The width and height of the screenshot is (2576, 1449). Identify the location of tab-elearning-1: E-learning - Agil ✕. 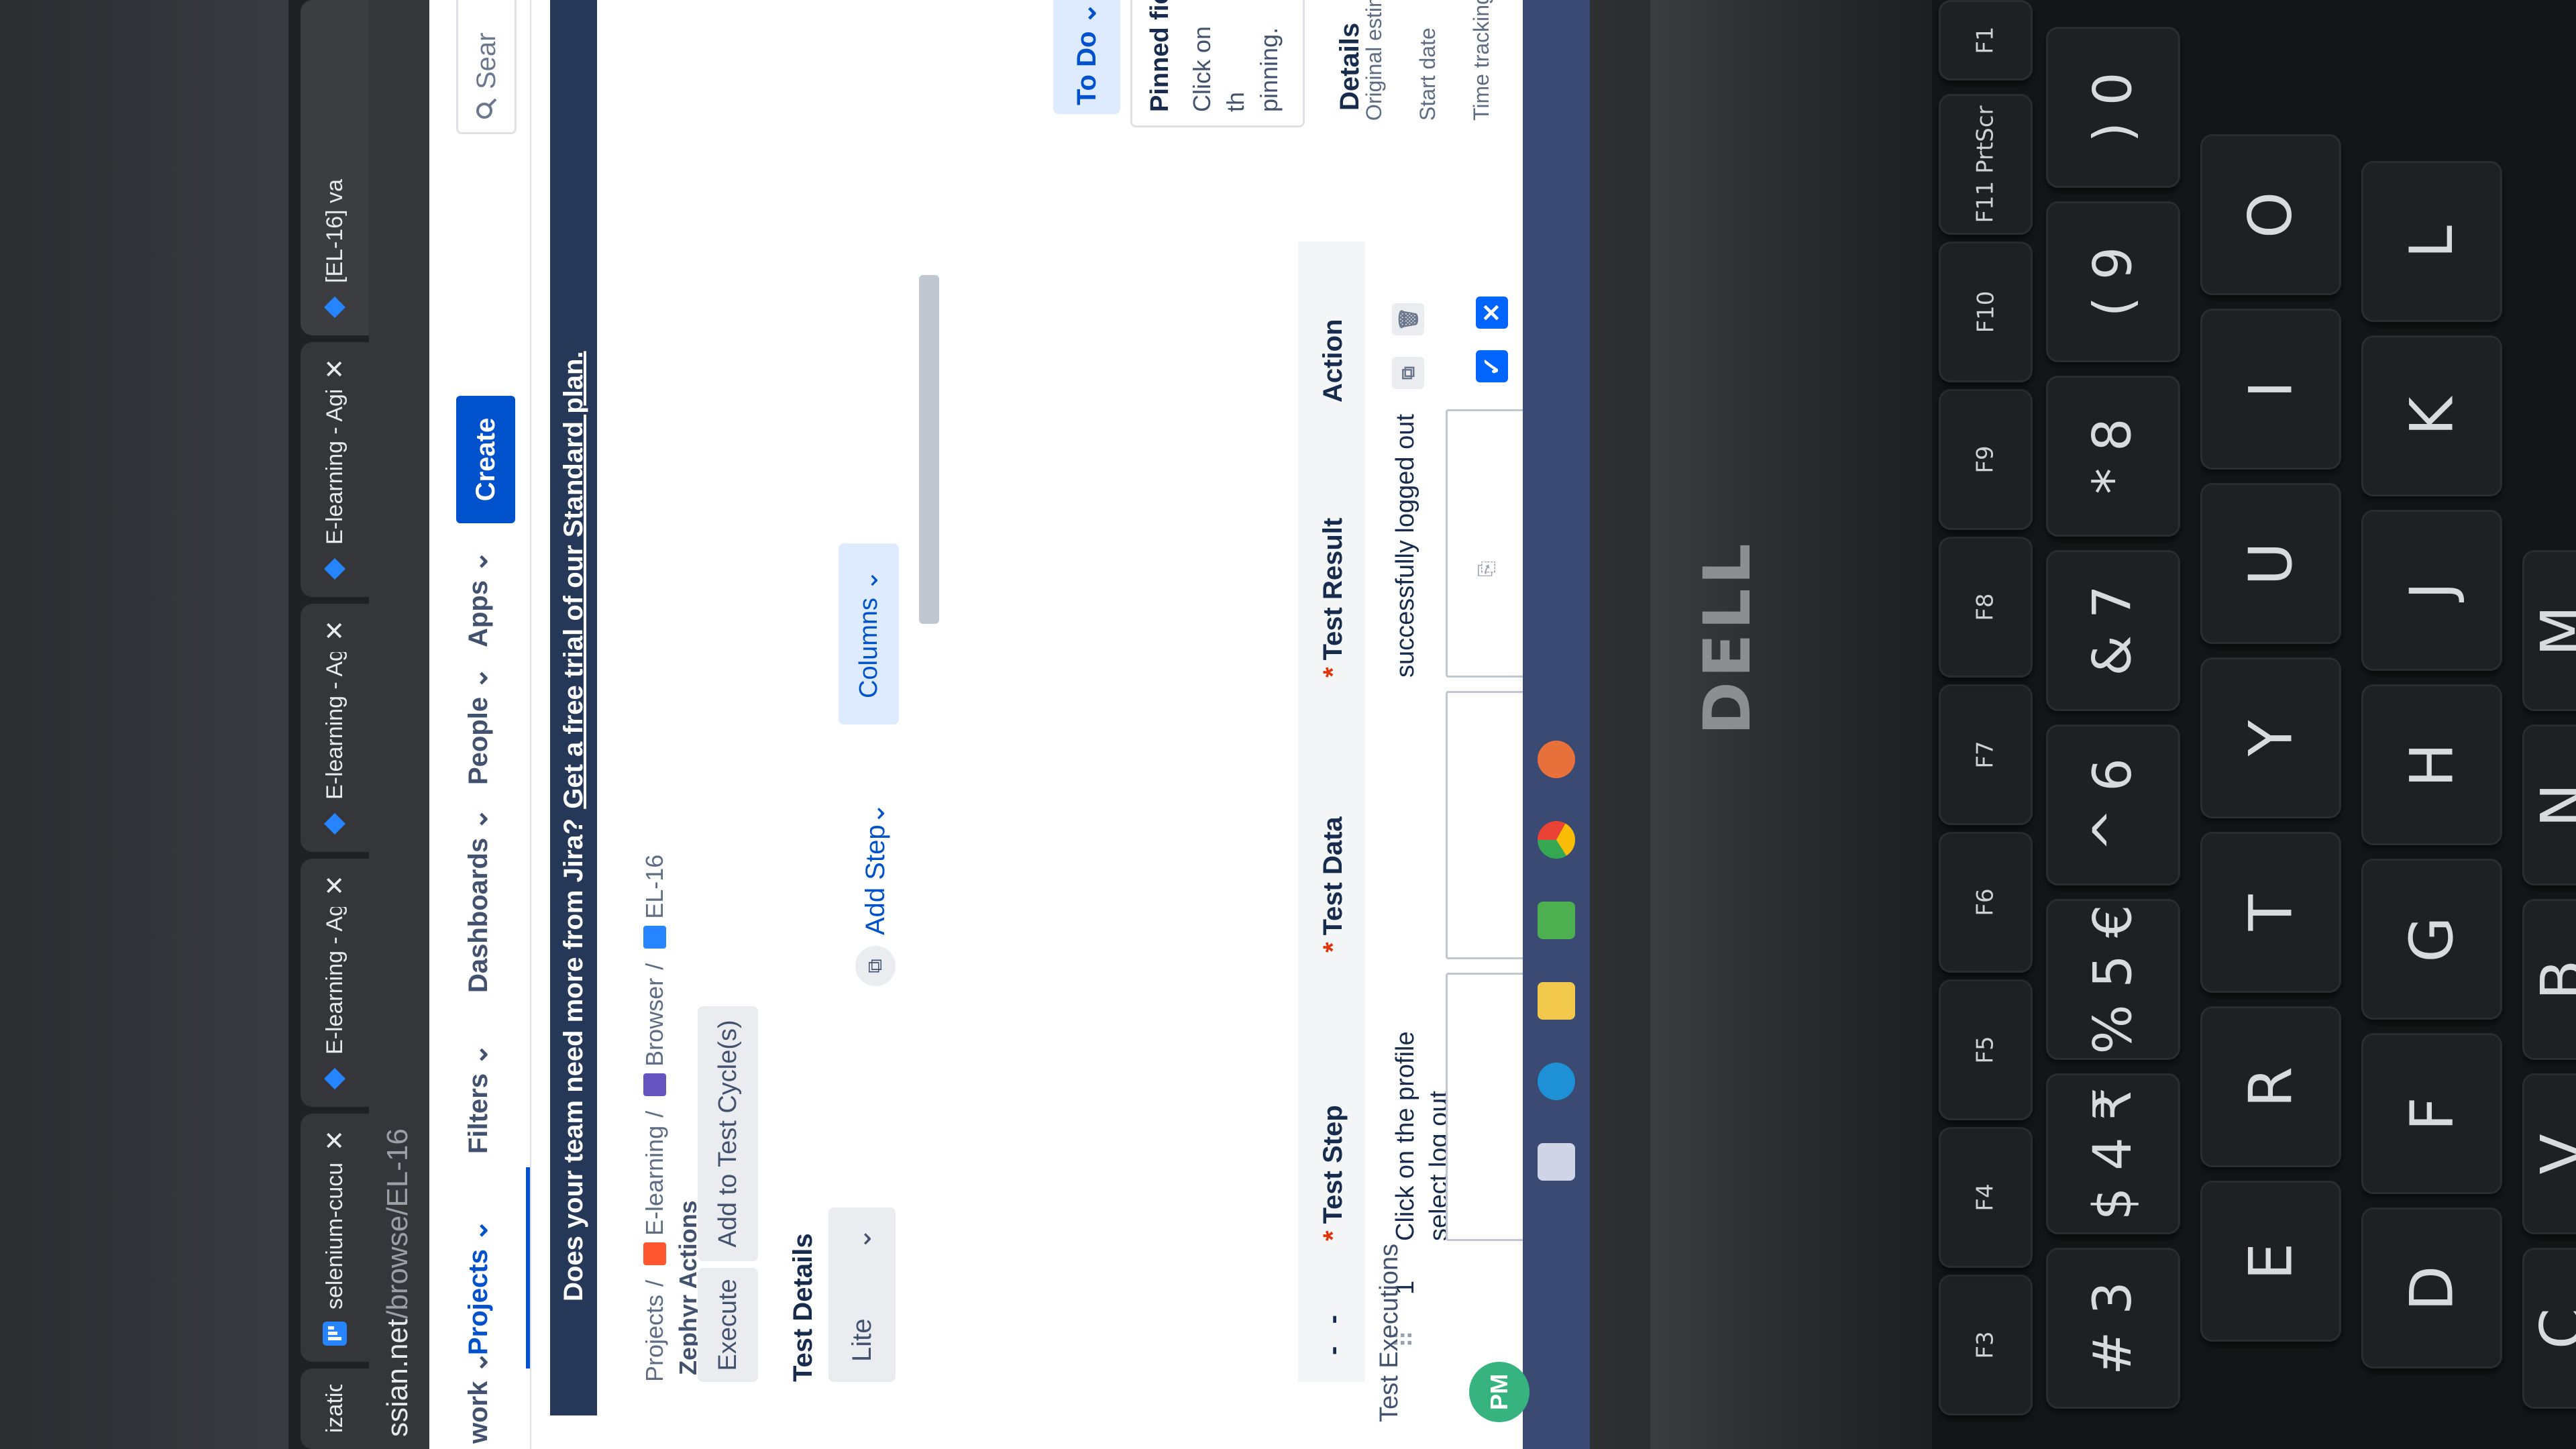
(335, 983).